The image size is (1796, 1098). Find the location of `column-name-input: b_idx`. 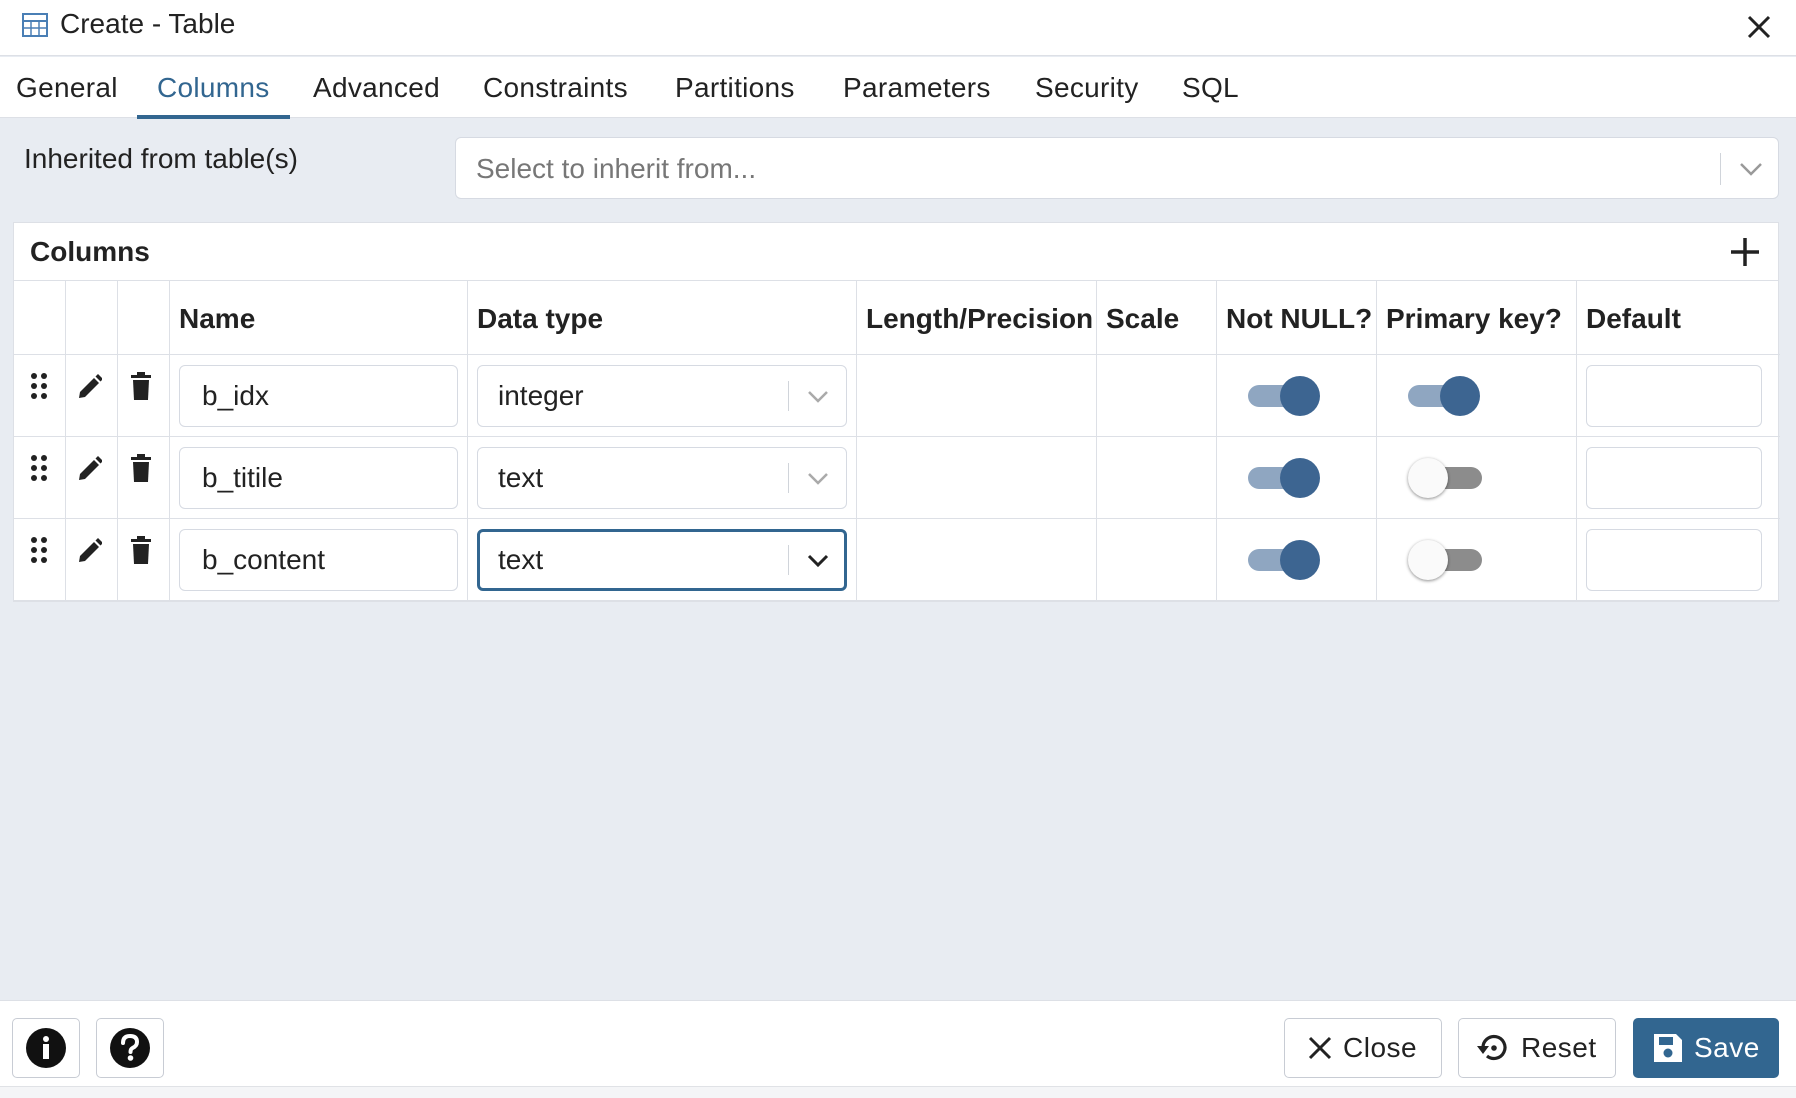

column-name-input: b_idx is located at coordinates (318, 396).